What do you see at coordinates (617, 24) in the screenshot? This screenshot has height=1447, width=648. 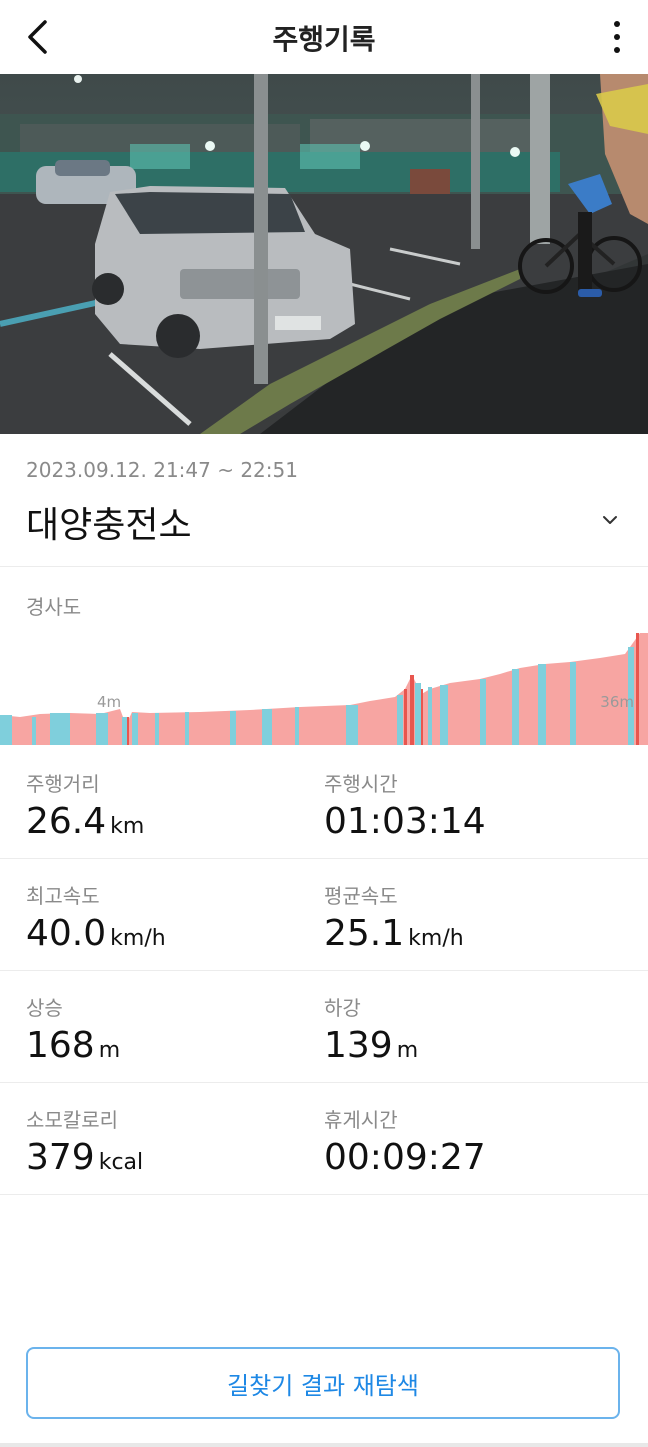 I see `more-vertical-icon` at bounding box center [617, 24].